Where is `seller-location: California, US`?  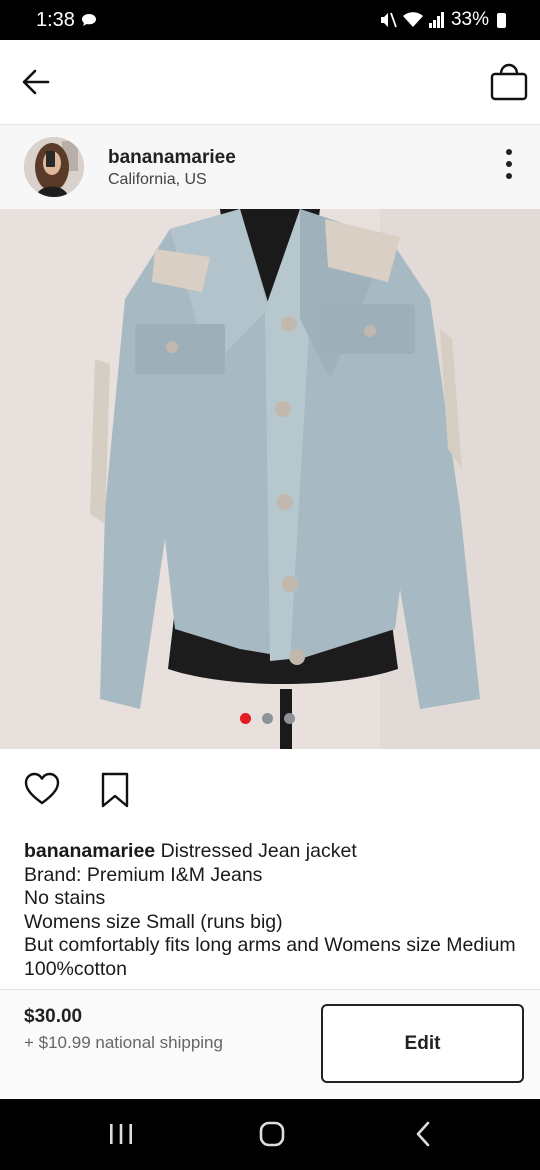
seller-location: California, US is located at coordinates (157, 179).